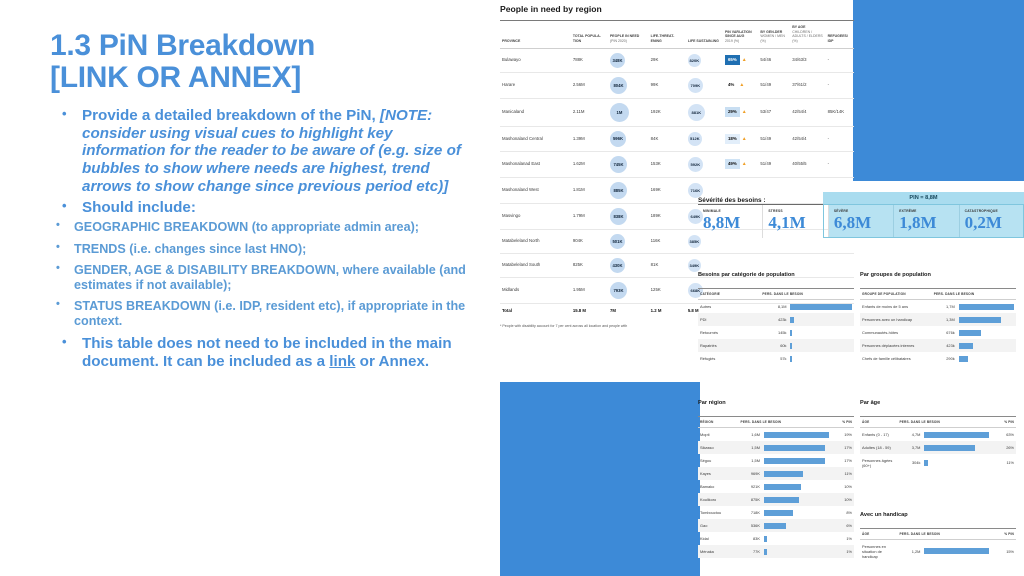 The width and height of the screenshot is (1024, 576). Describe the element at coordinates (667, 34) in the screenshot. I see `col-life-threatening: LIFE-THREAT-ENING` at that location.